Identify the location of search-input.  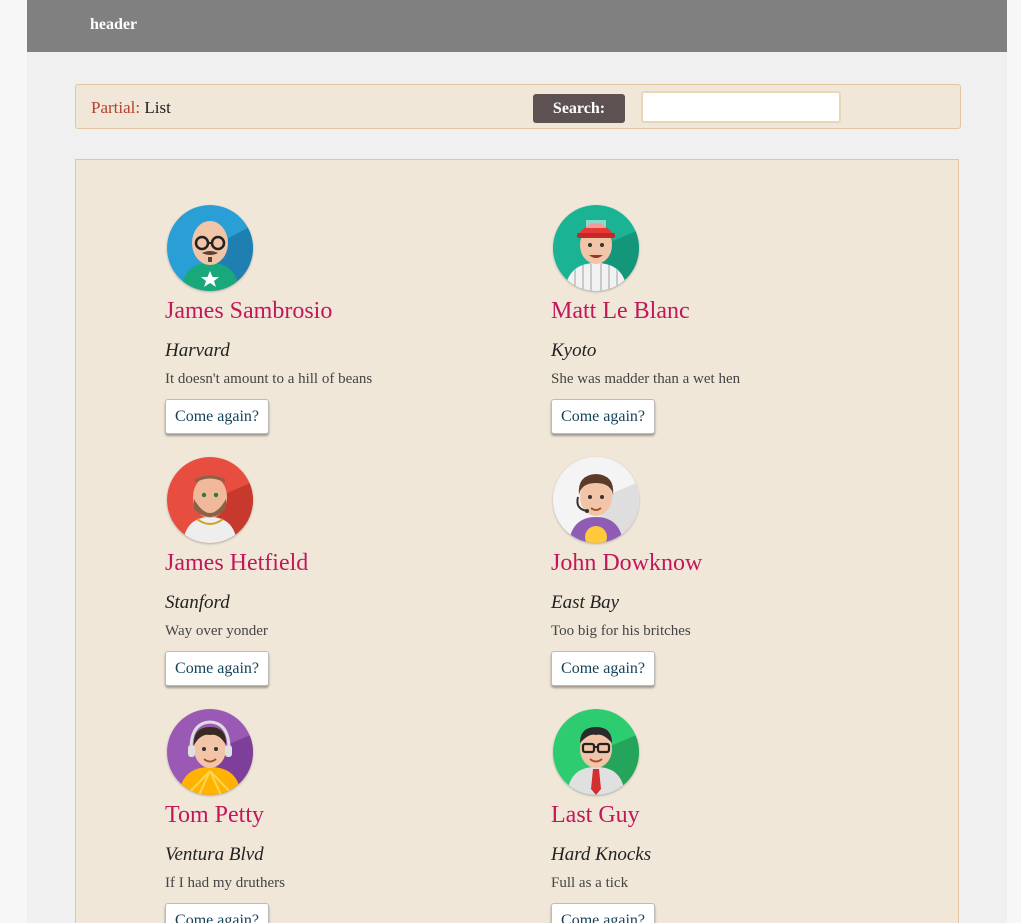
(741, 107).